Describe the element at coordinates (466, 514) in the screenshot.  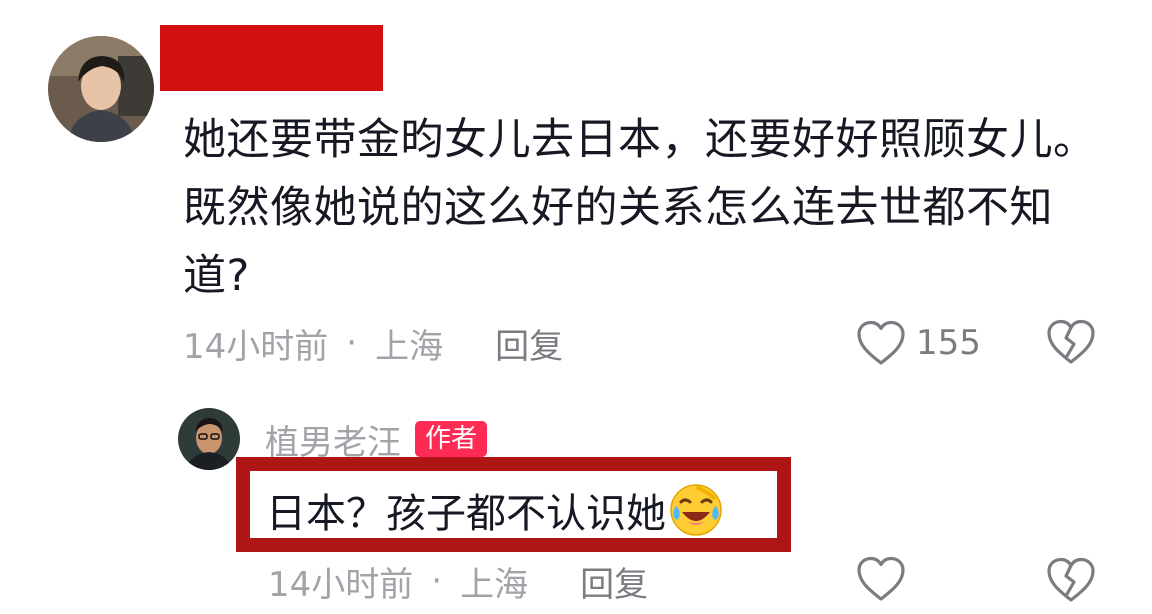
I see `reply-text: 日本？孩子都不认识她` at that location.